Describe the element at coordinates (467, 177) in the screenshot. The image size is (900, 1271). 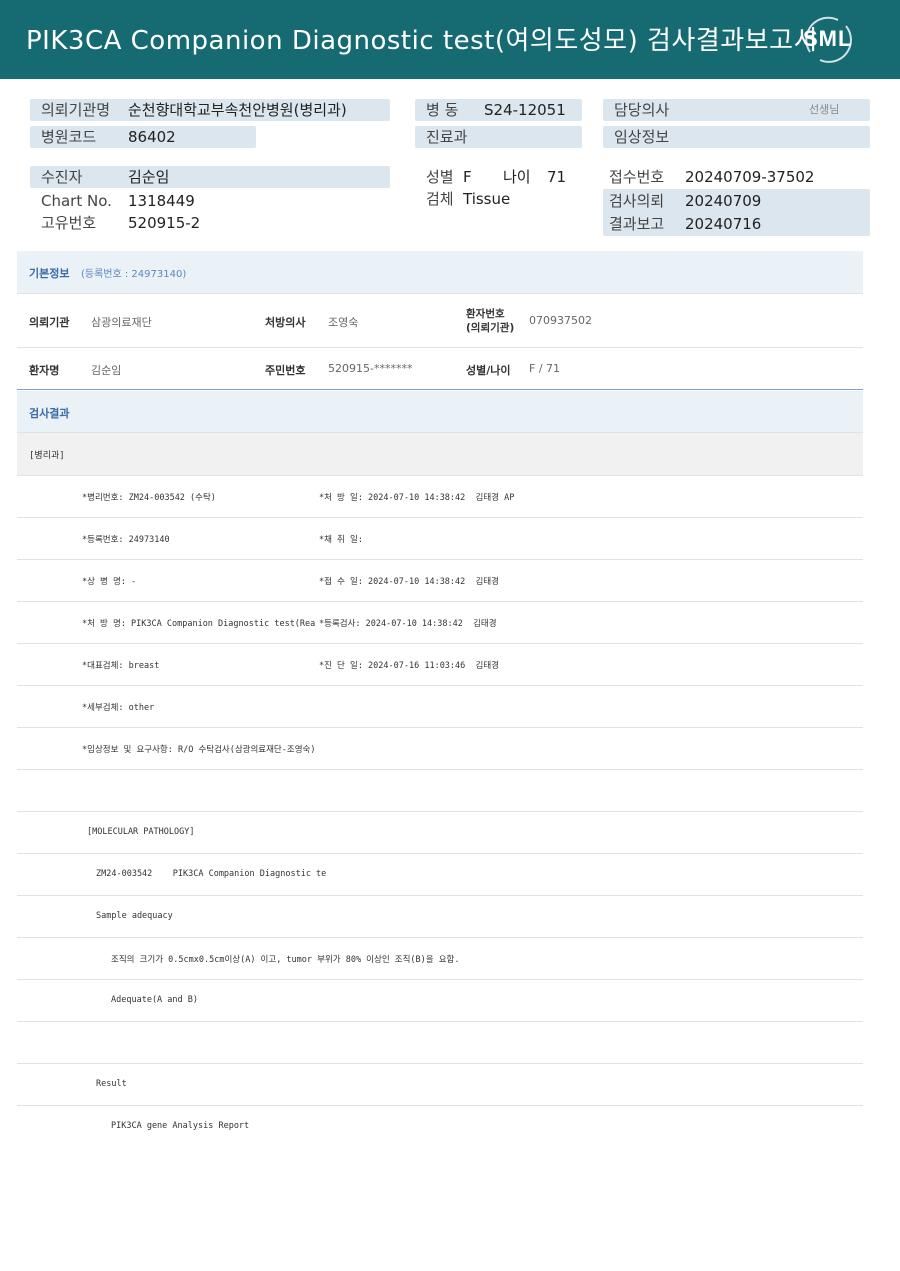
I see `sex-value: F` at that location.